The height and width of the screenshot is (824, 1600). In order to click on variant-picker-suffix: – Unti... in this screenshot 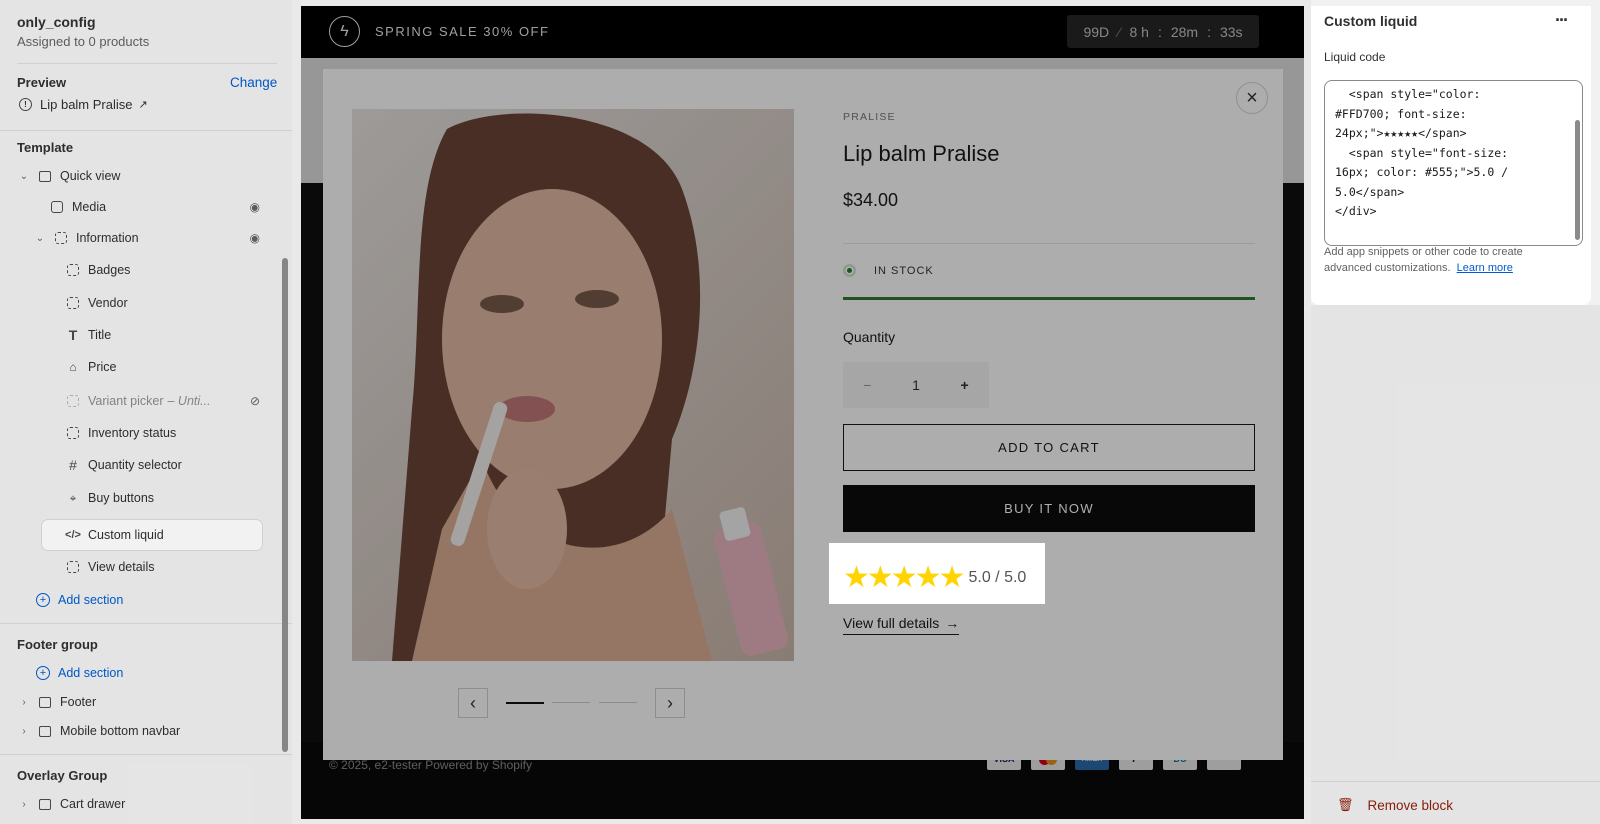, I will do `click(189, 401)`.